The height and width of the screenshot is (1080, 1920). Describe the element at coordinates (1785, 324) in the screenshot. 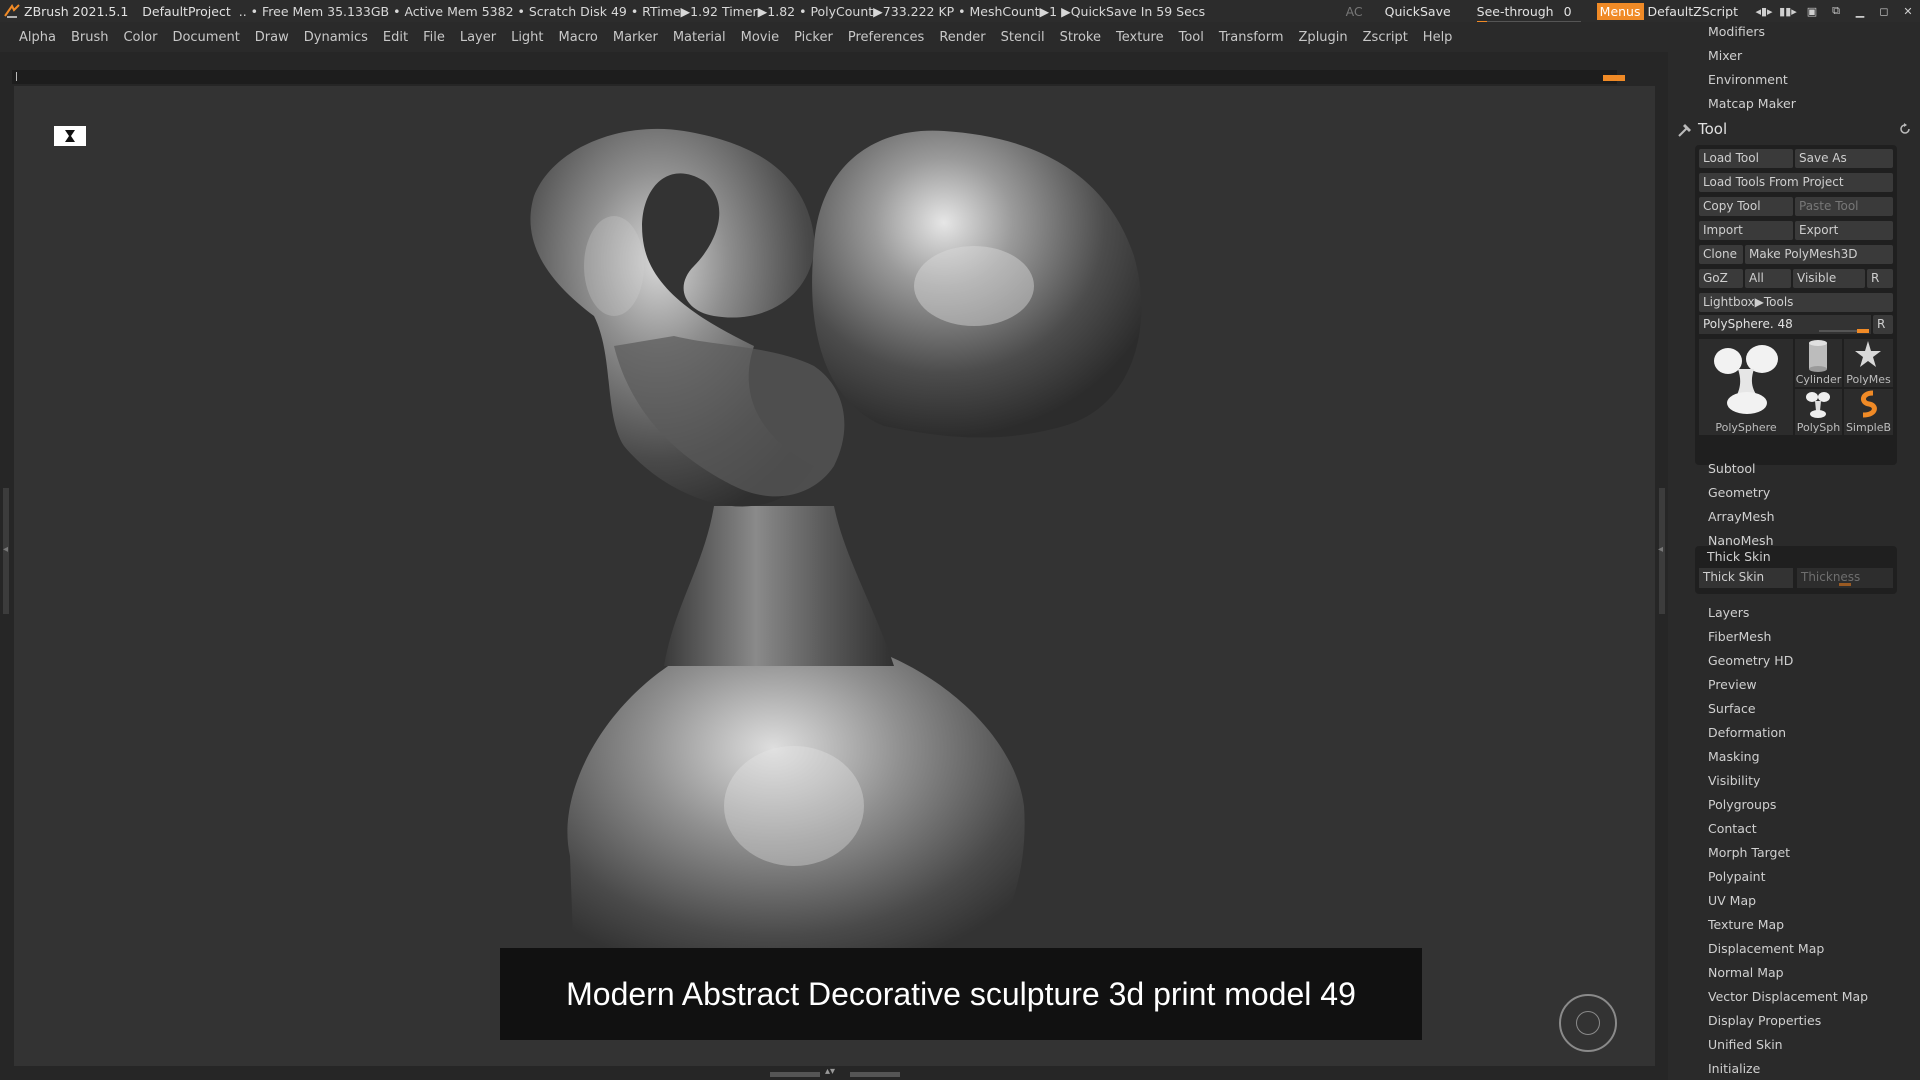

I see `current-tool-slider: PolySphere. 48` at that location.